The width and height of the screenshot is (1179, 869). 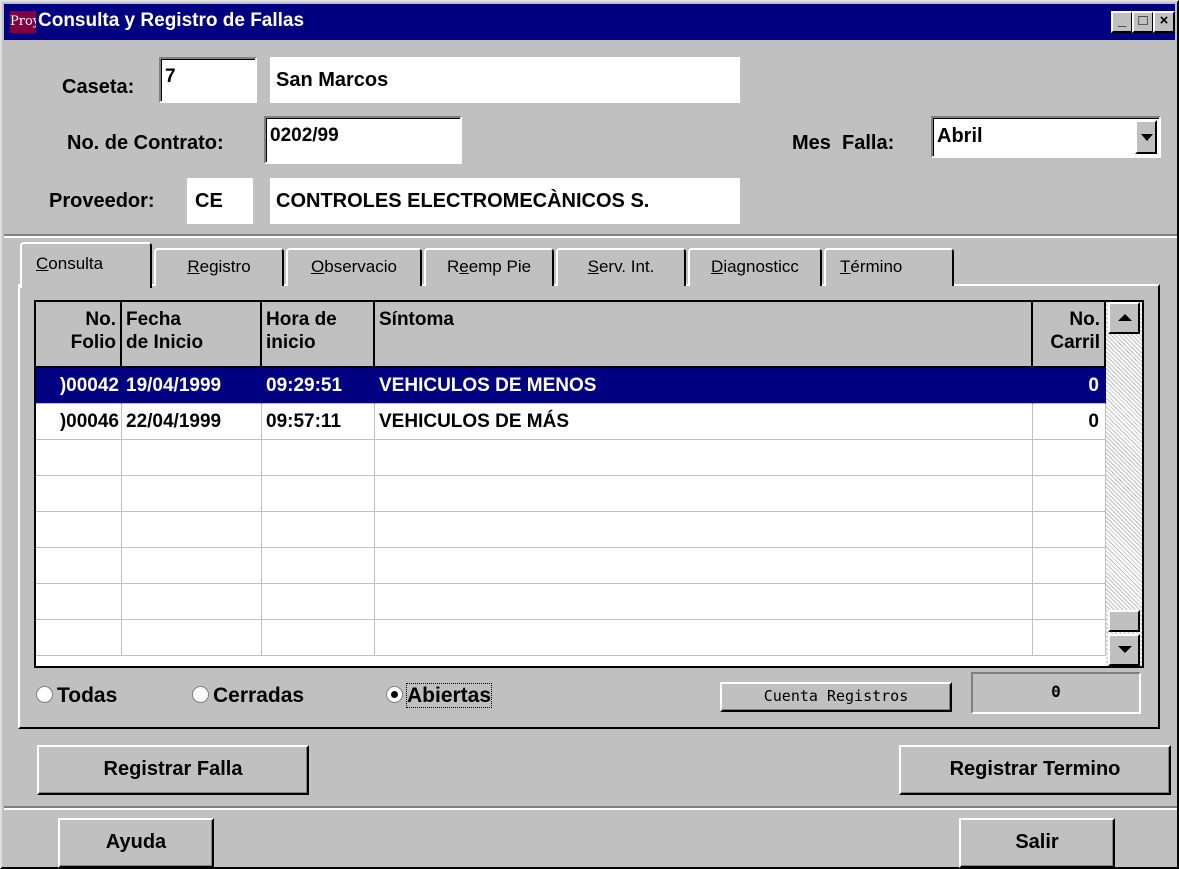 What do you see at coordinates (1122, 22) in the screenshot?
I see `minimize-button: _` at bounding box center [1122, 22].